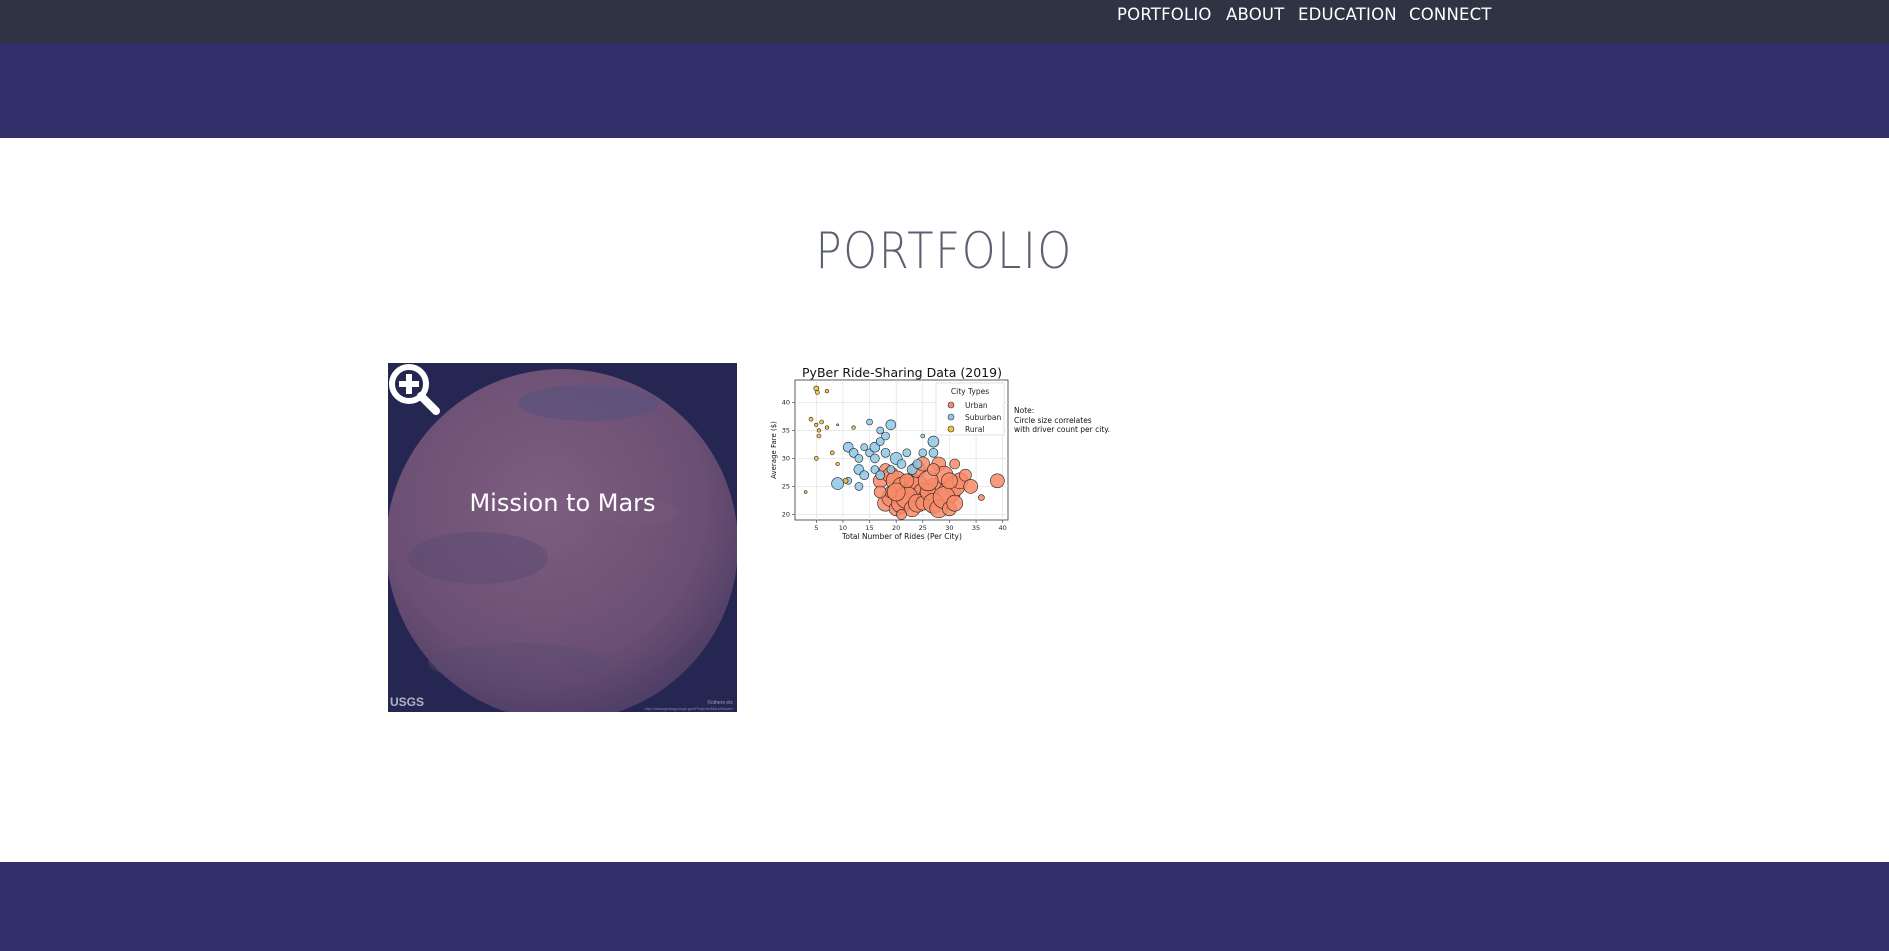 Image resolution: width=1889 pixels, height=951 pixels. I want to click on footer-band, so click(944, 906).